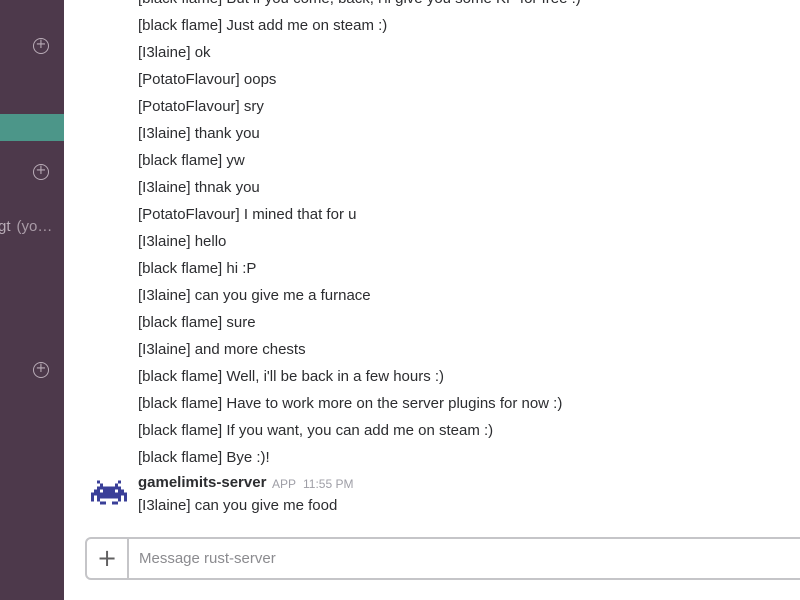 Image resolution: width=800 pixels, height=600 pixels. Describe the element at coordinates (199, 187) in the screenshot. I see `message-line: [I3laine] thnak you` at that location.